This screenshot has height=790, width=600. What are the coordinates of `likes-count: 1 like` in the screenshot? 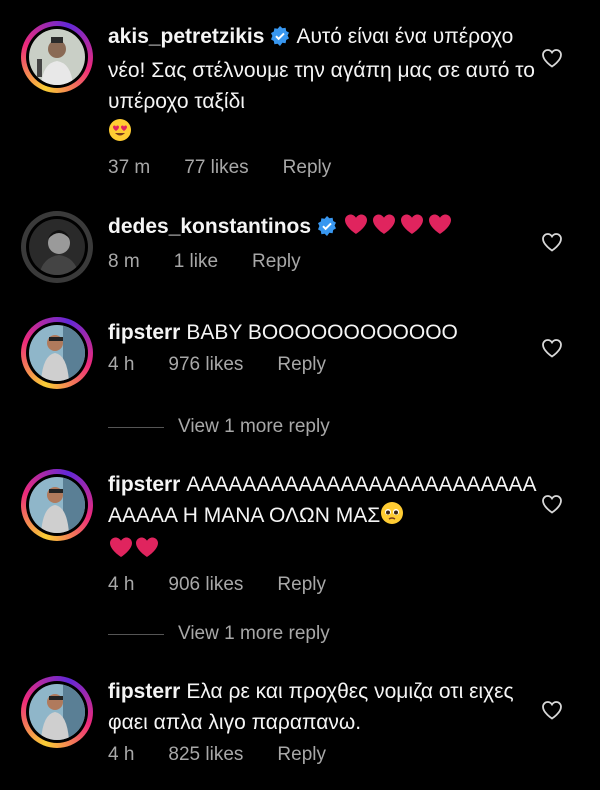 It's located at (196, 262).